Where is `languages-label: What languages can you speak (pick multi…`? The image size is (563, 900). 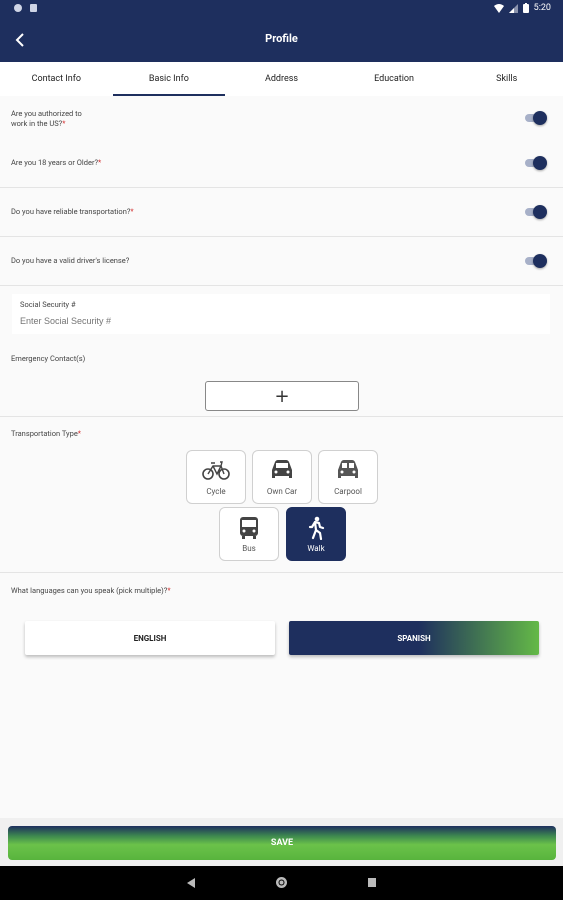
languages-label: What languages can you speak (pick multi… is located at coordinates (91, 590).